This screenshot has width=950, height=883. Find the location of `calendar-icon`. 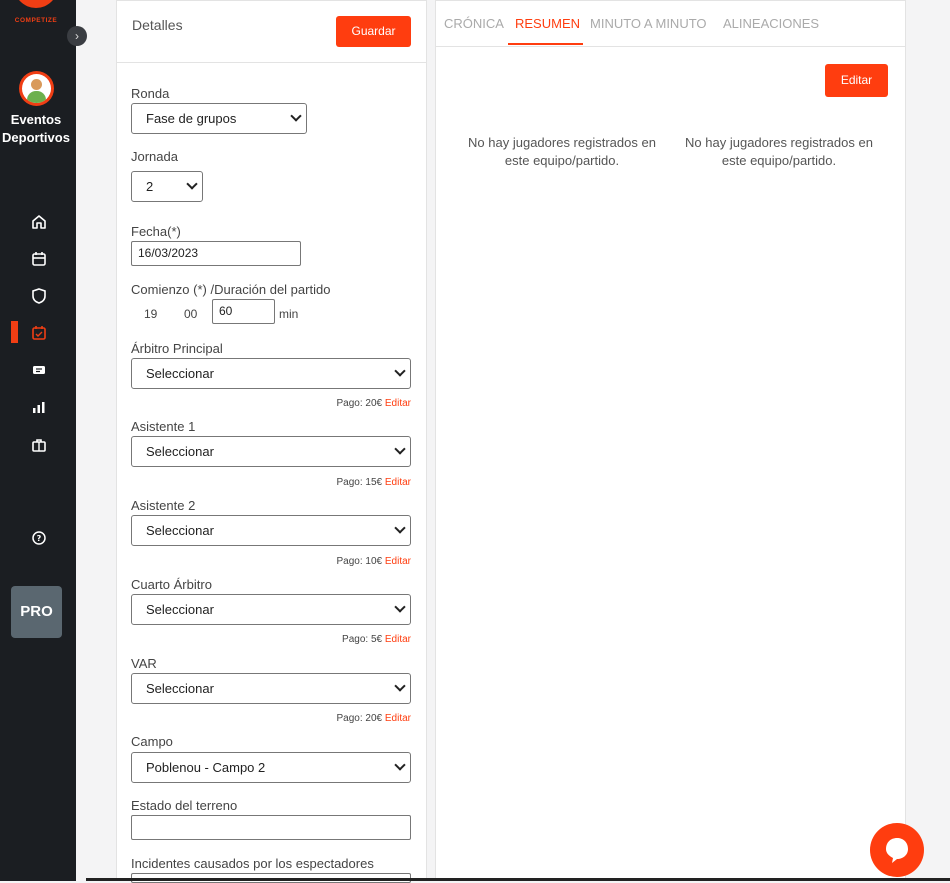

calendar-icon is located at coordinates (39, 259).